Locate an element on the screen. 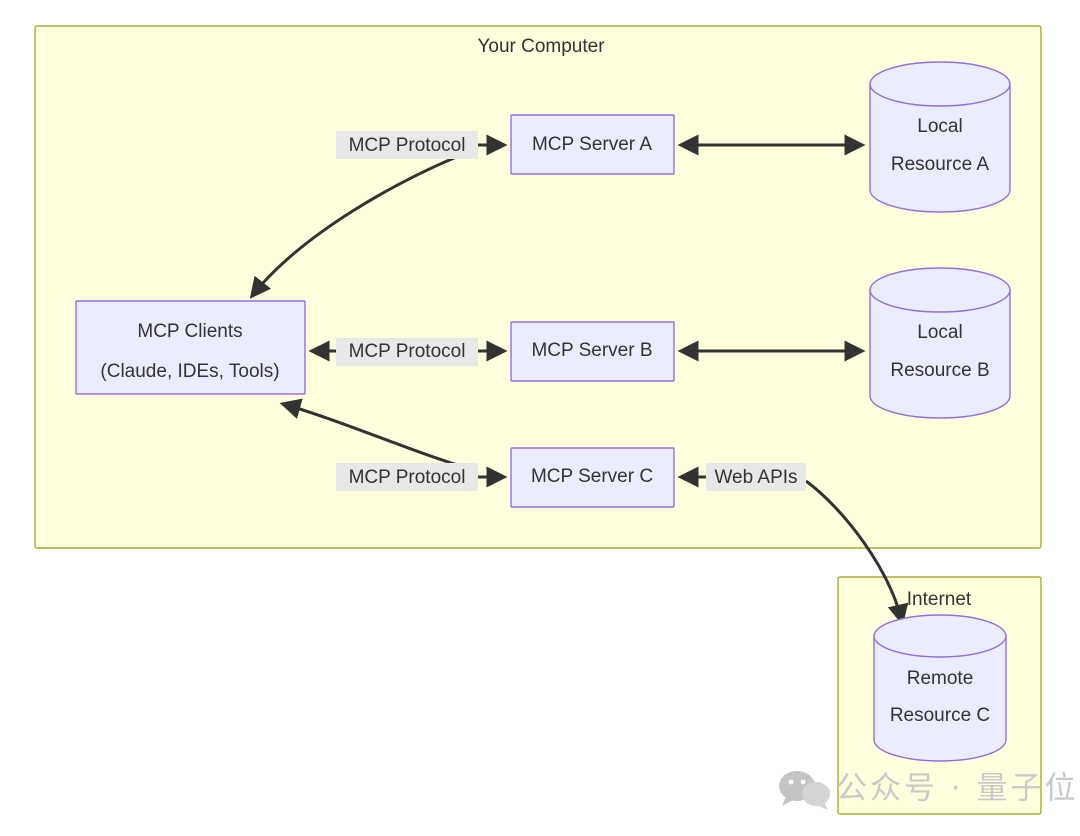 This screenshot has width=1080, height=836. node-local-resource-a: Local Resource A is located at coordinates (940, 137).